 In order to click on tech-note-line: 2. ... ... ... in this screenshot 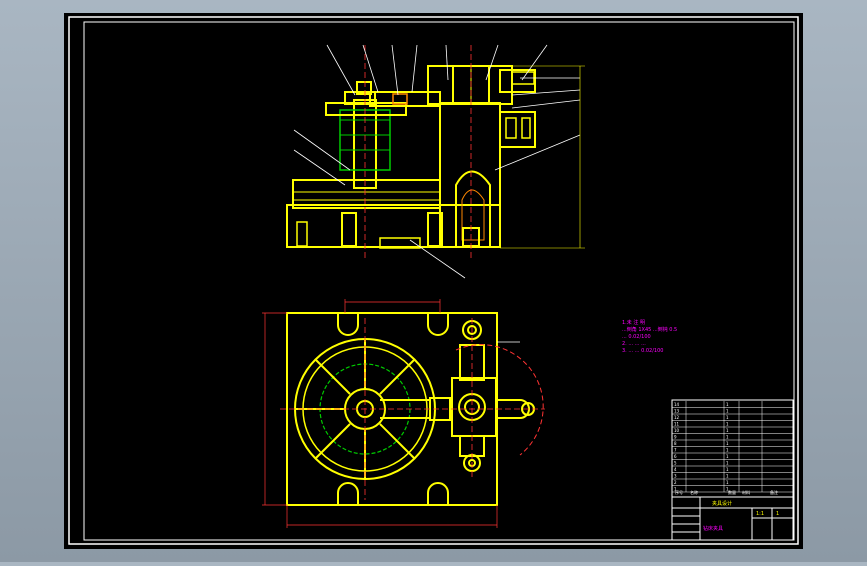, I will do `click(634, 344)`.